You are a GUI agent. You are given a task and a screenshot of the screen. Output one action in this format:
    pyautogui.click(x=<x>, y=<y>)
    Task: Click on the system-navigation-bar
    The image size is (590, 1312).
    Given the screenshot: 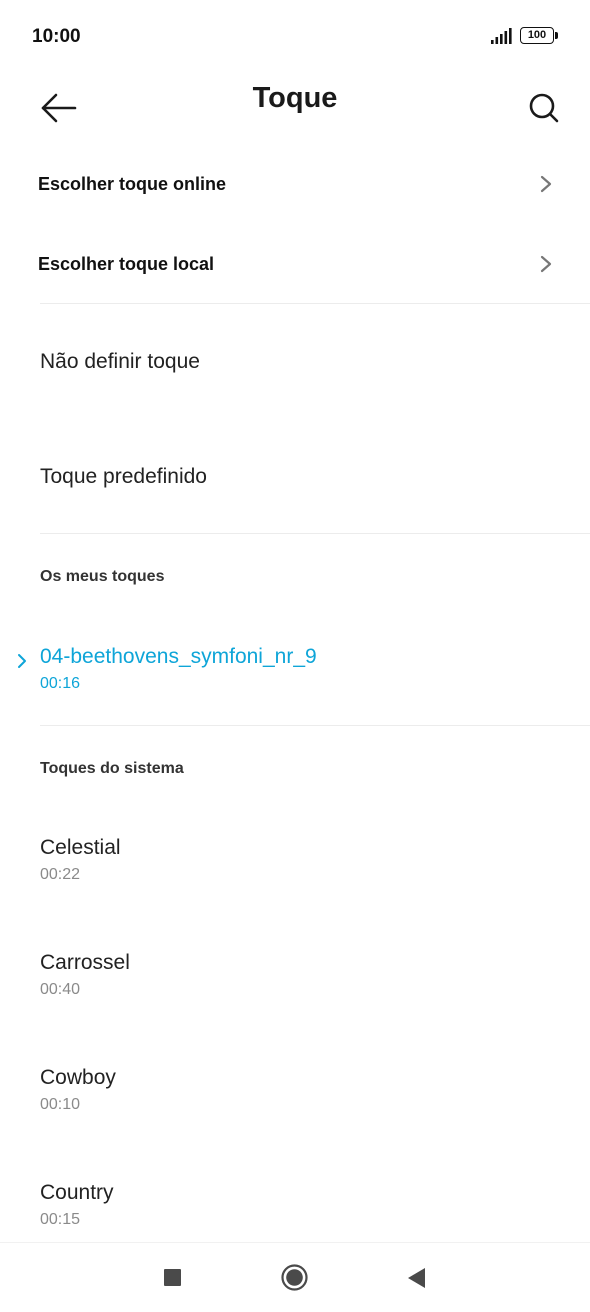 What is the action you would take?
    pyautogui.click(x=295, y=1277)
    